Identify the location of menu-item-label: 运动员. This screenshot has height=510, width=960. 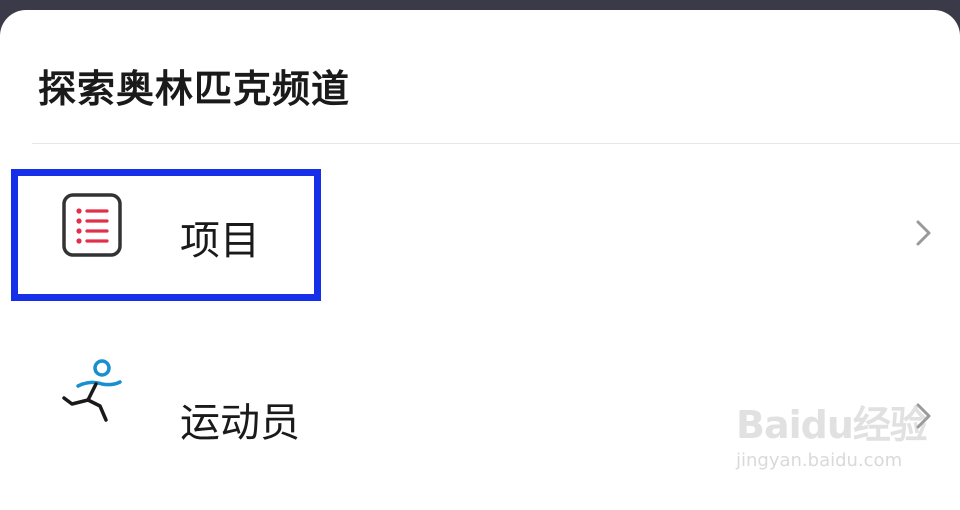
(240, 423).